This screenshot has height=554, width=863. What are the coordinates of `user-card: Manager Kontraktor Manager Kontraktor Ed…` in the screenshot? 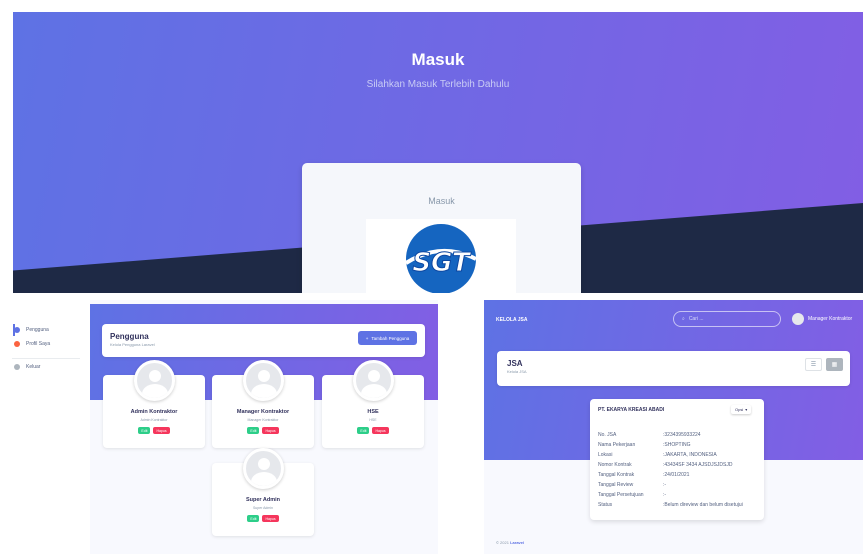 It's located at (263, 404).